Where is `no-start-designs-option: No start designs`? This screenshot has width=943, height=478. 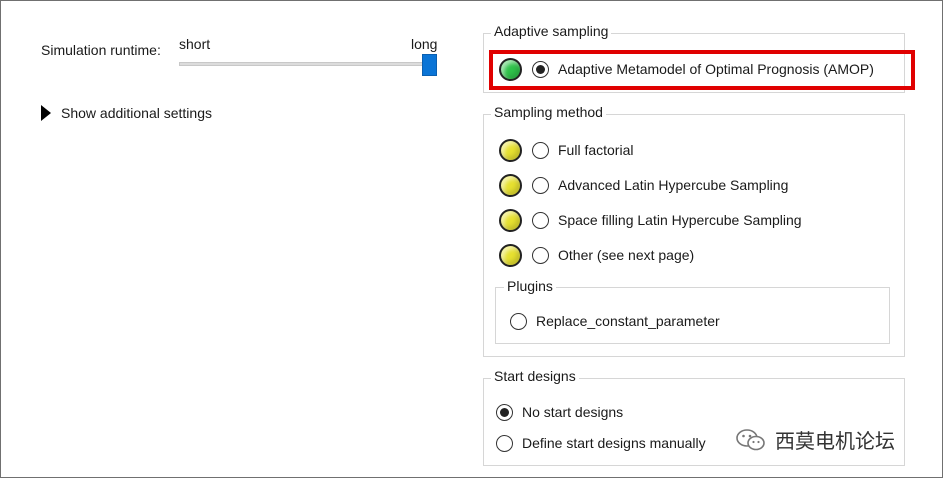
no-start-designs-option: No start designs is located at coordinates (559, 412).